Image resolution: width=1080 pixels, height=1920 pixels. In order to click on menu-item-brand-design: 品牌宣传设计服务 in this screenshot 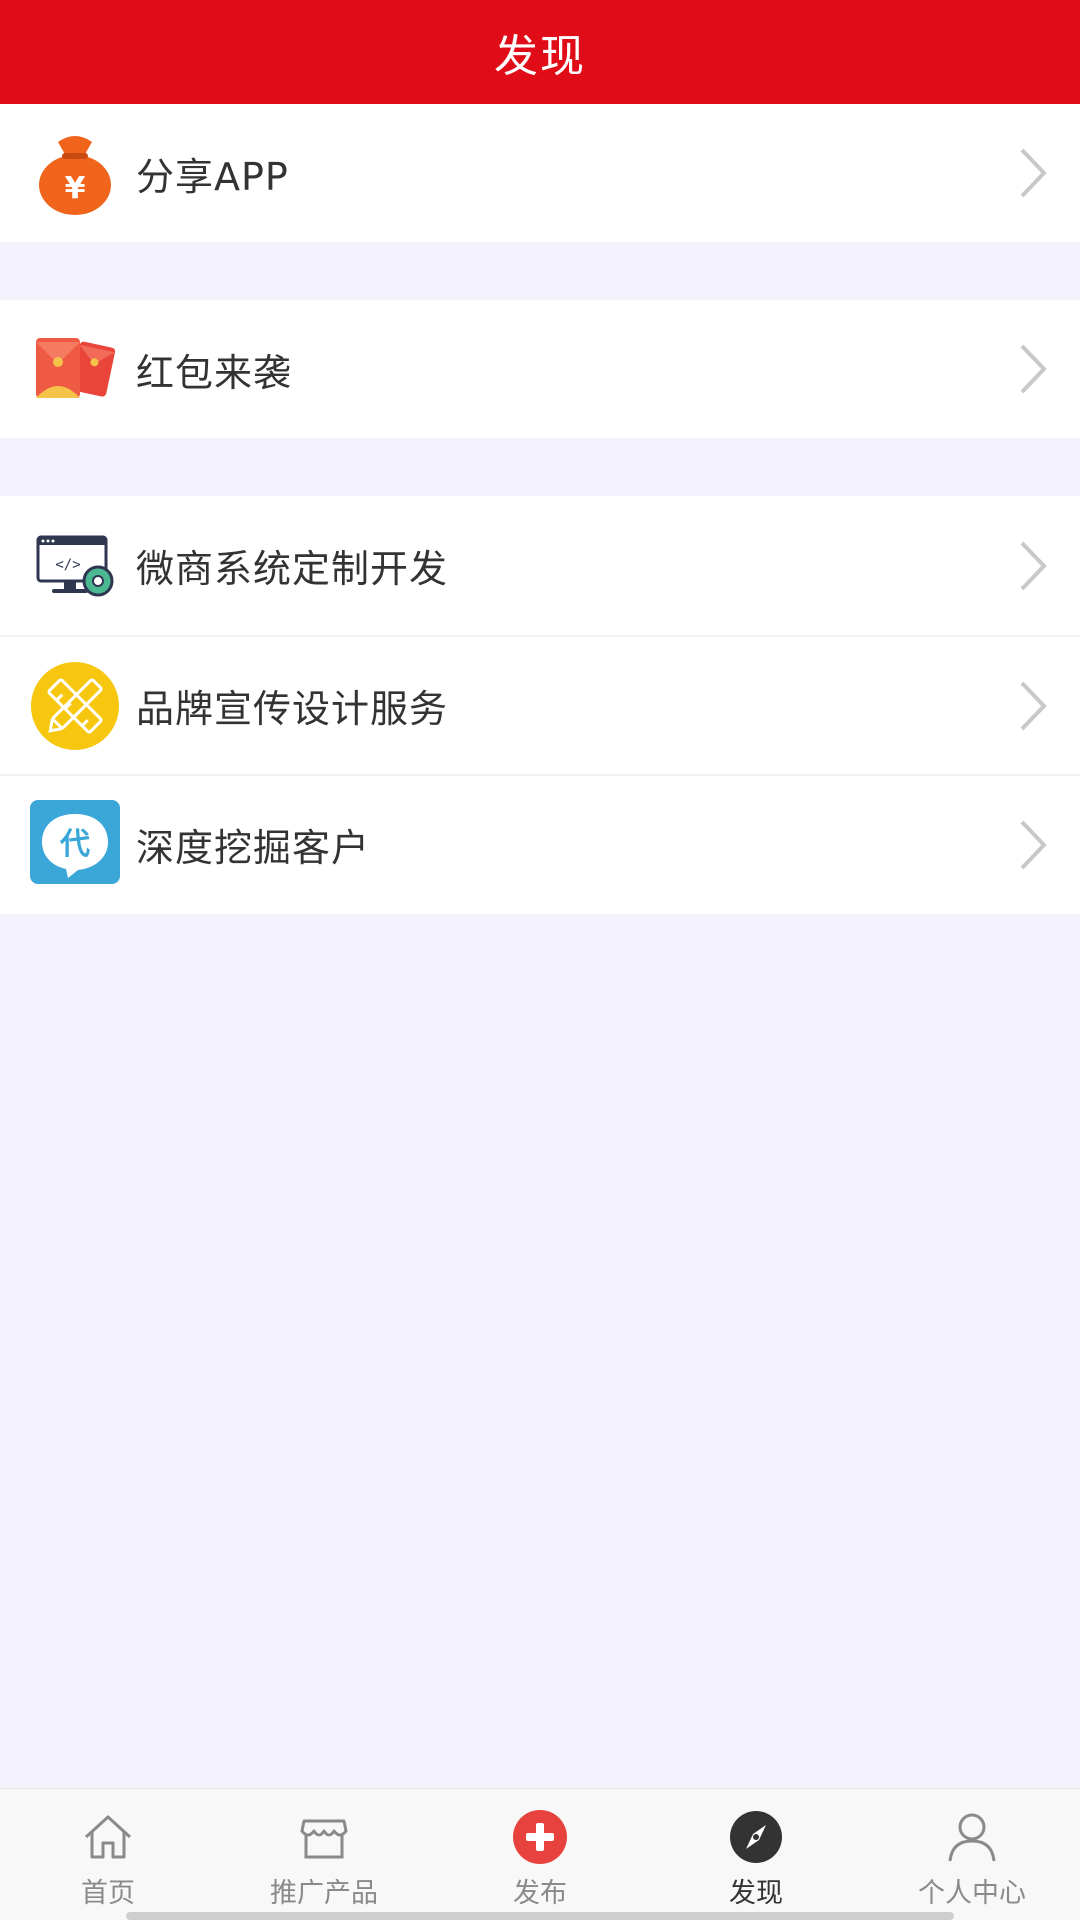, I will do `click(540, 704)`.